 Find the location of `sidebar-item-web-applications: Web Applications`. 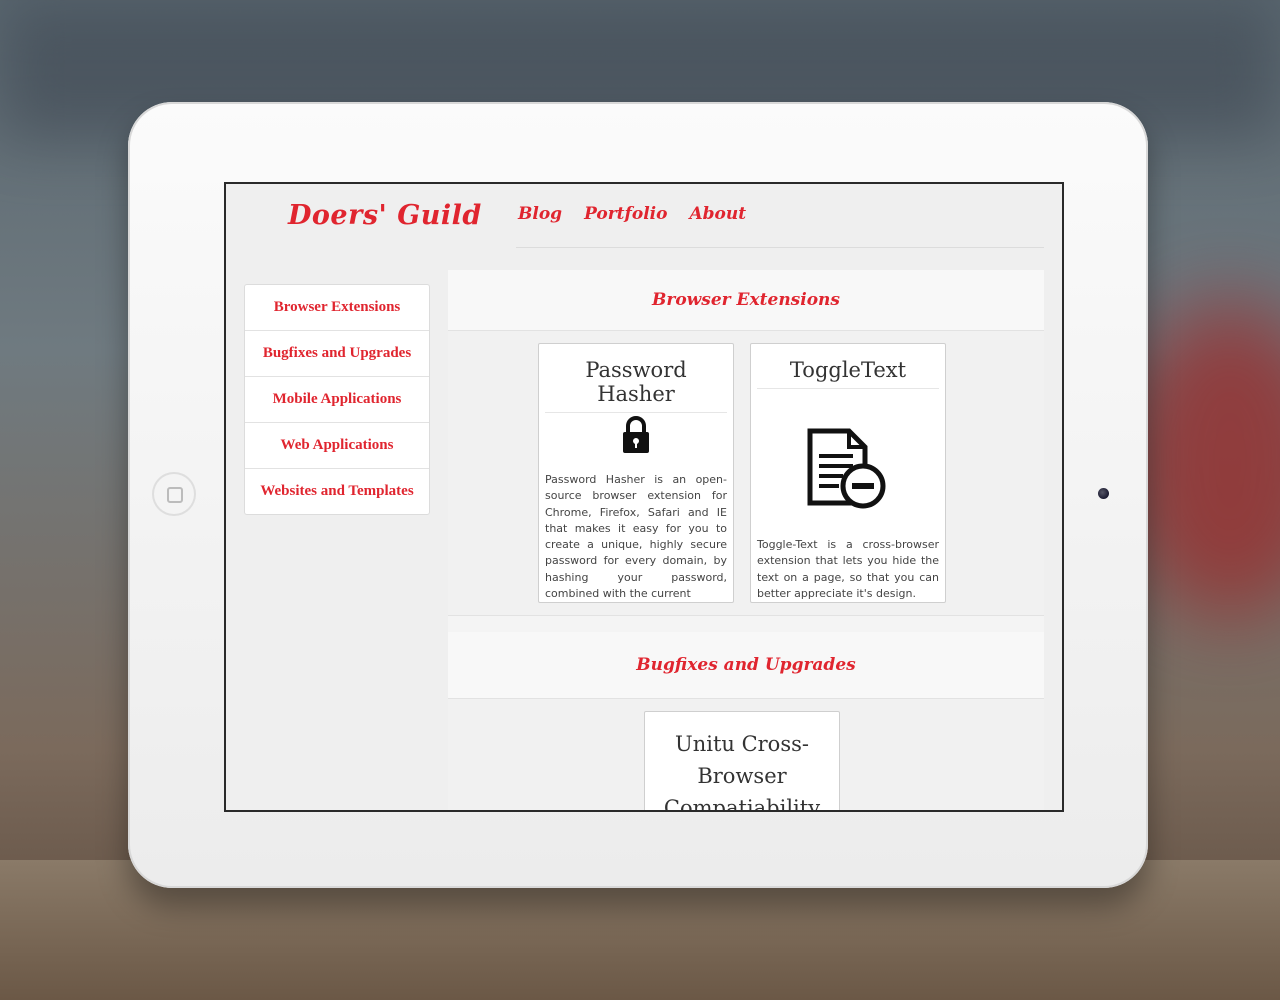

sidebar-item-web-applications: Web Applications is located at coordinates (337, 446).